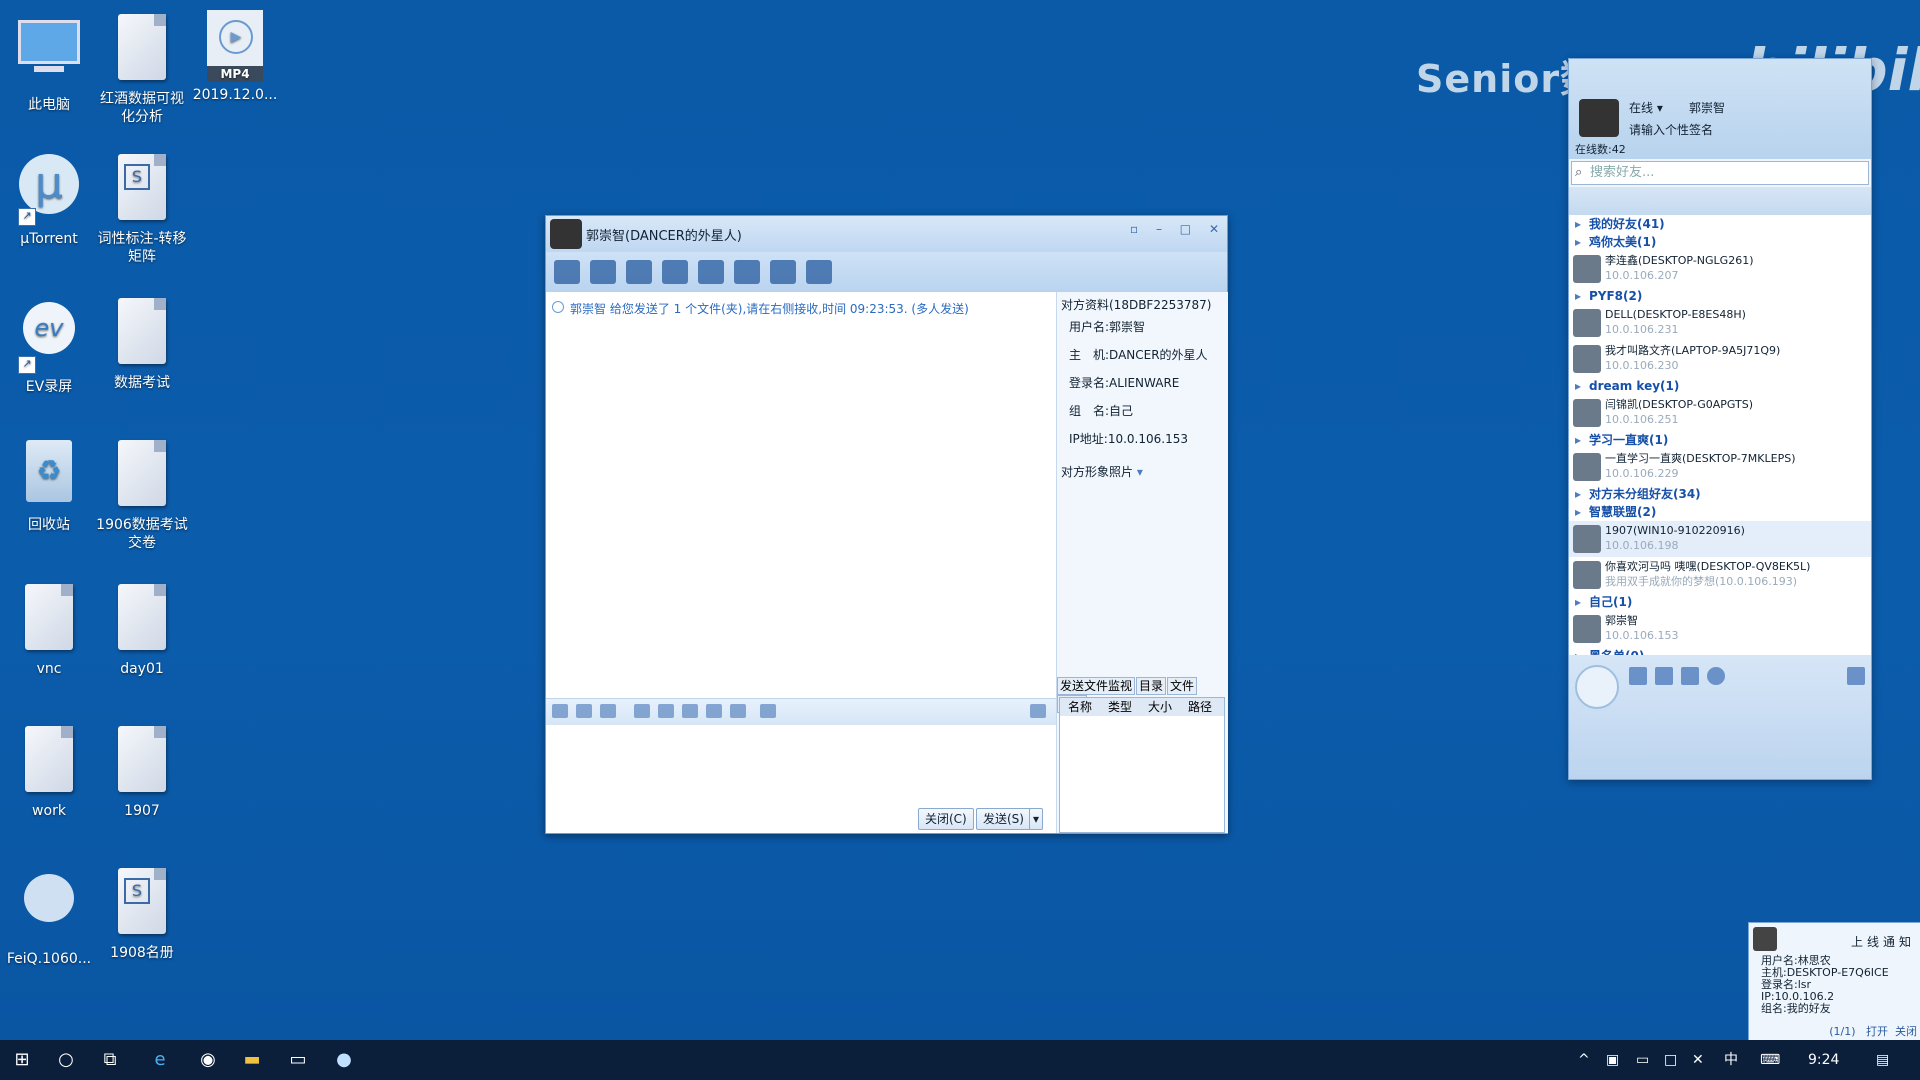  What do you see at coordinates (946, 819) in the screenshot?
I see `close-button: 关闭(C)` at bounding box center [946, 819].